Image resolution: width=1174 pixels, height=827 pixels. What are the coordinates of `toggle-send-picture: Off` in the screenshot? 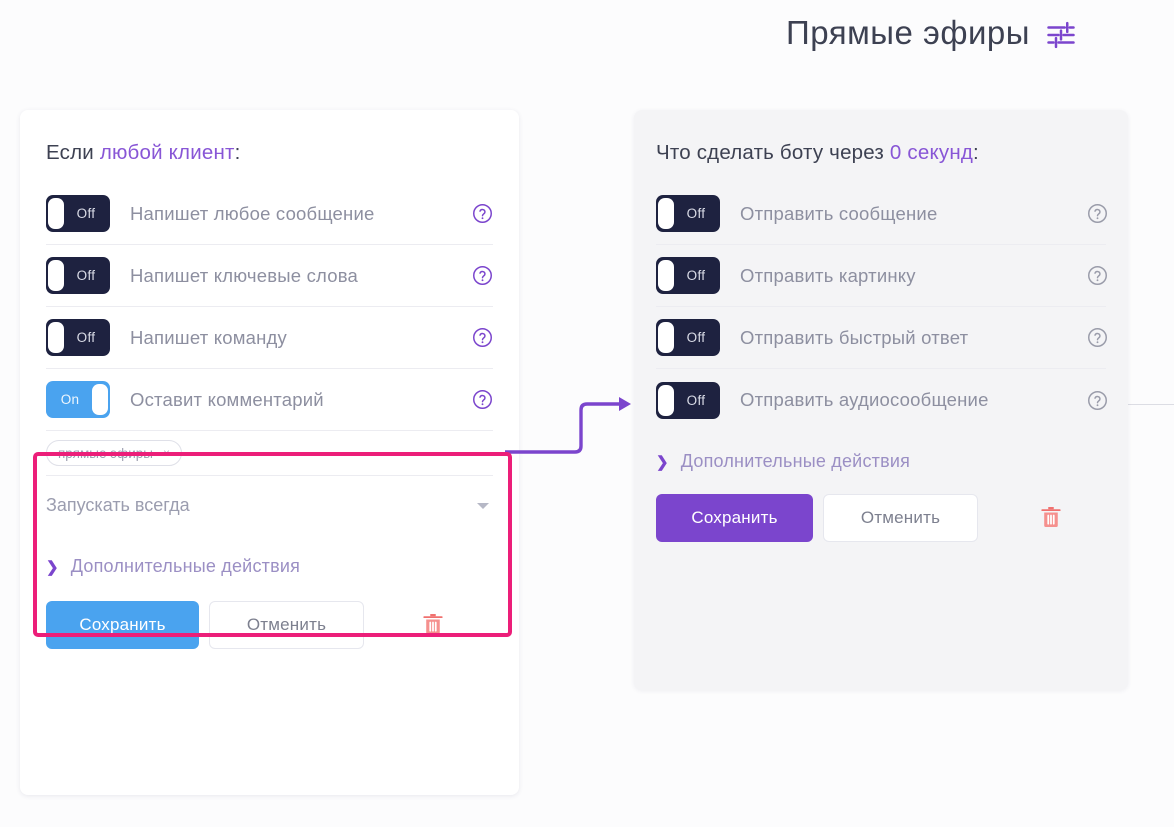 It's located at (688, 275).